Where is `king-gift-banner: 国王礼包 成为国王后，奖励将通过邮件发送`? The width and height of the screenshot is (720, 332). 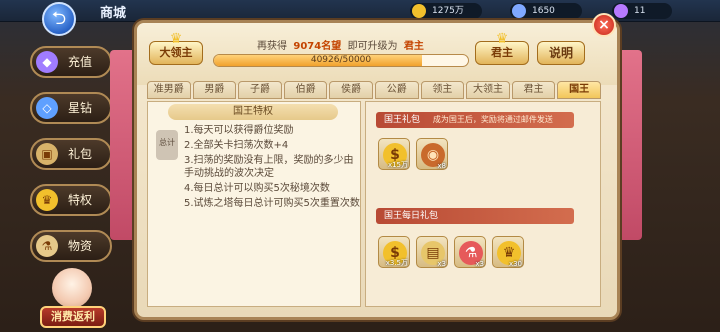
king-gift-banner: 国王礼包 成为国王后，奖励将通过邮件发送 is located at coordinates (475, 120).